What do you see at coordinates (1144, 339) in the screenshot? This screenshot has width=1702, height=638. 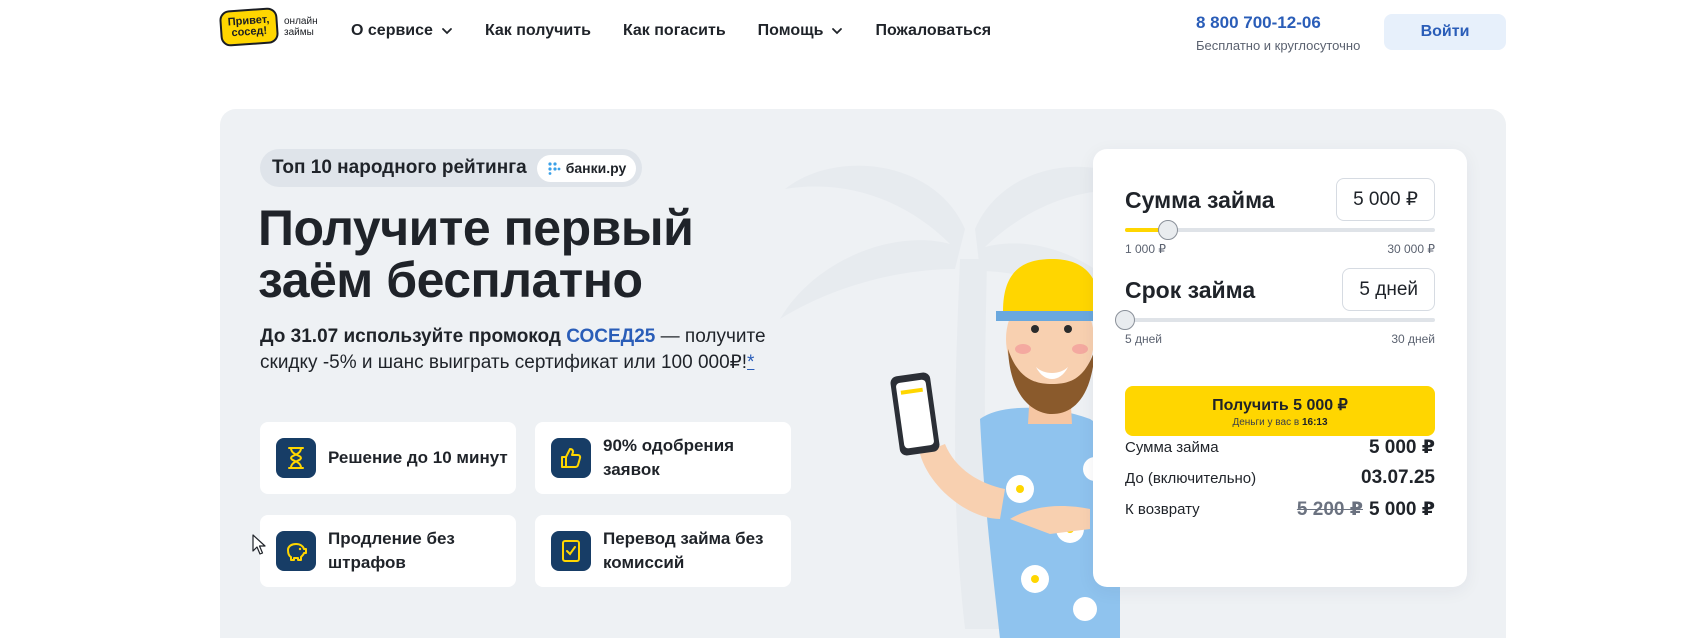 I see `term-min-label: 5 дней` at bounding box center [1144, 339].